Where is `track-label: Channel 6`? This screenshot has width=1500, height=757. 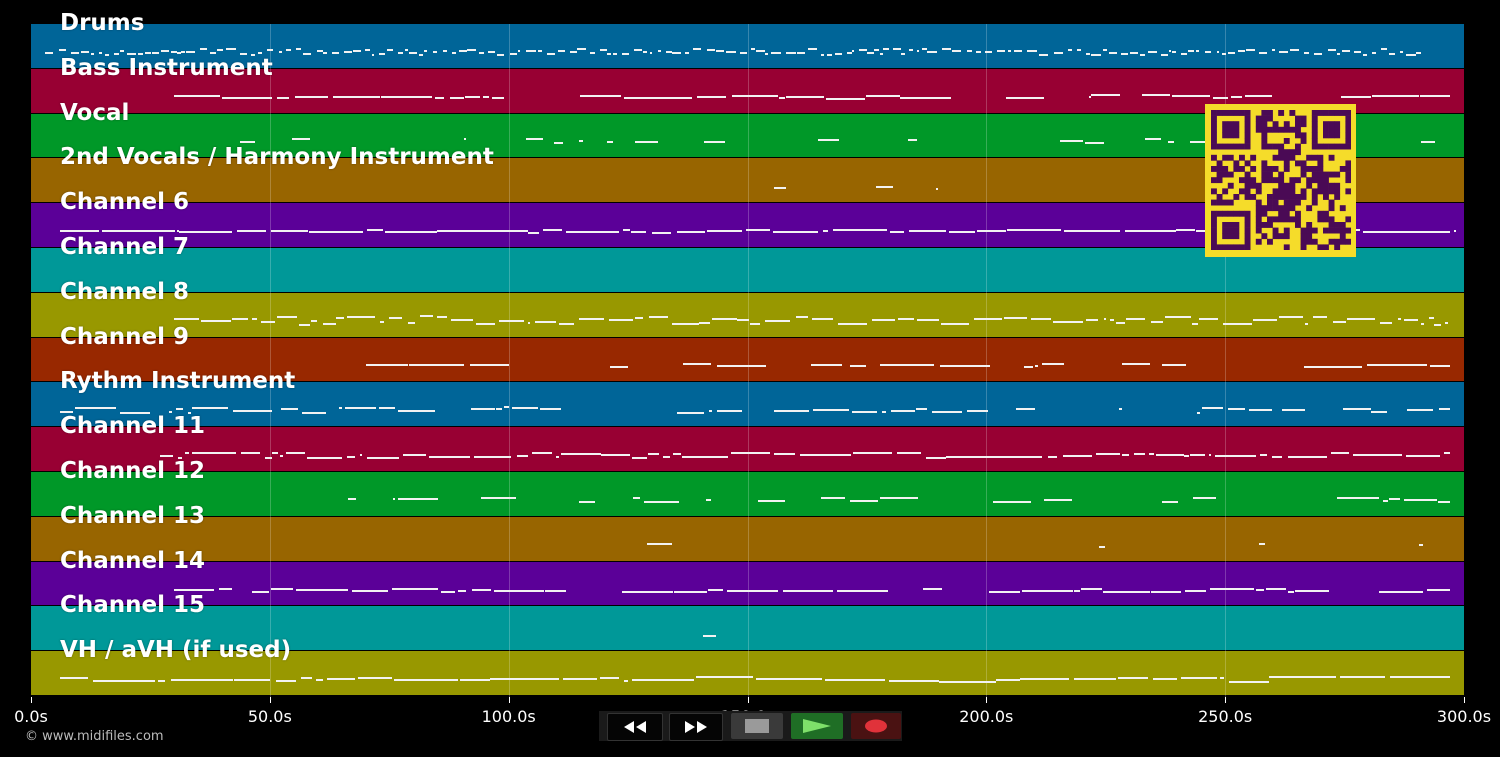 track-label: Channel 6 is located at coordinates (125, 202).